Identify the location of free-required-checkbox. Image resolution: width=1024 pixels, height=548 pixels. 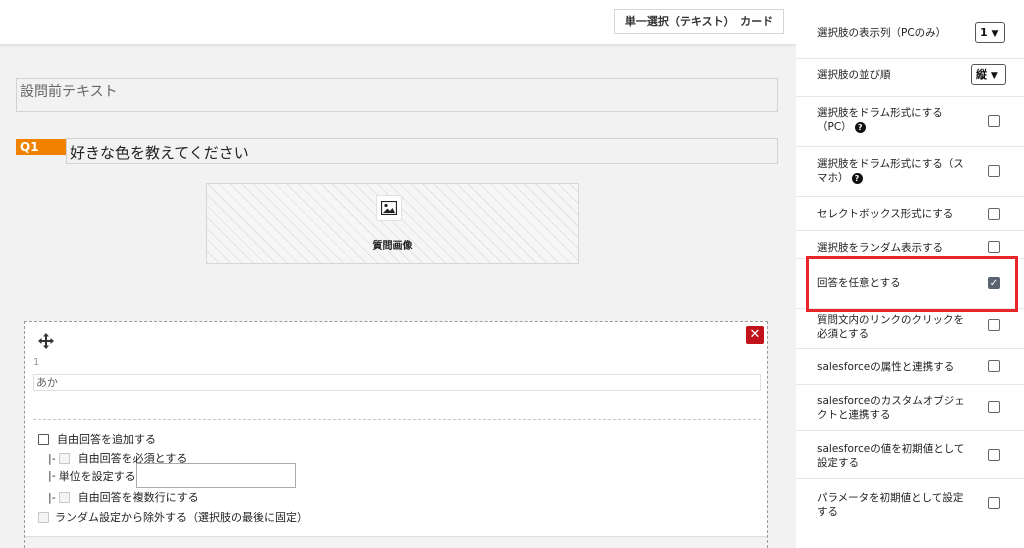
(64, 458).